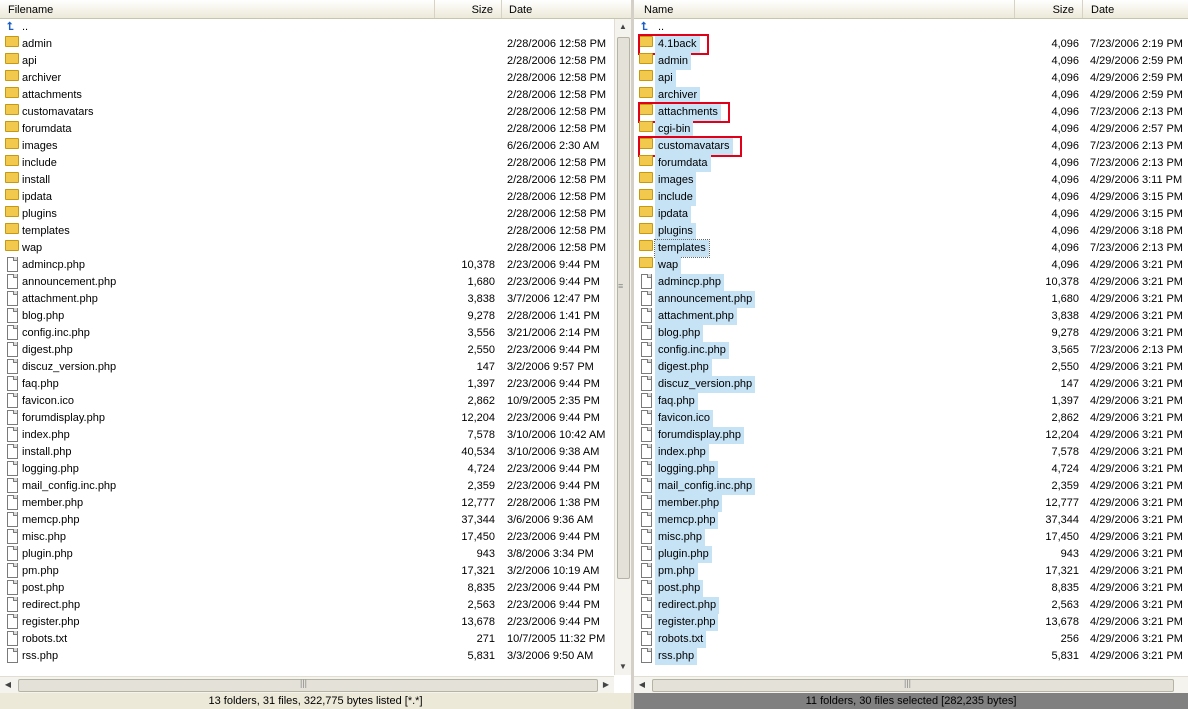 The width and height of the screenshot is (1188, 709). What do you see at coordinates (306, 180) in the screenshot?
I see `folder-row: install 2/28/2006 12:58 PM` at bounding box center [306, 180].